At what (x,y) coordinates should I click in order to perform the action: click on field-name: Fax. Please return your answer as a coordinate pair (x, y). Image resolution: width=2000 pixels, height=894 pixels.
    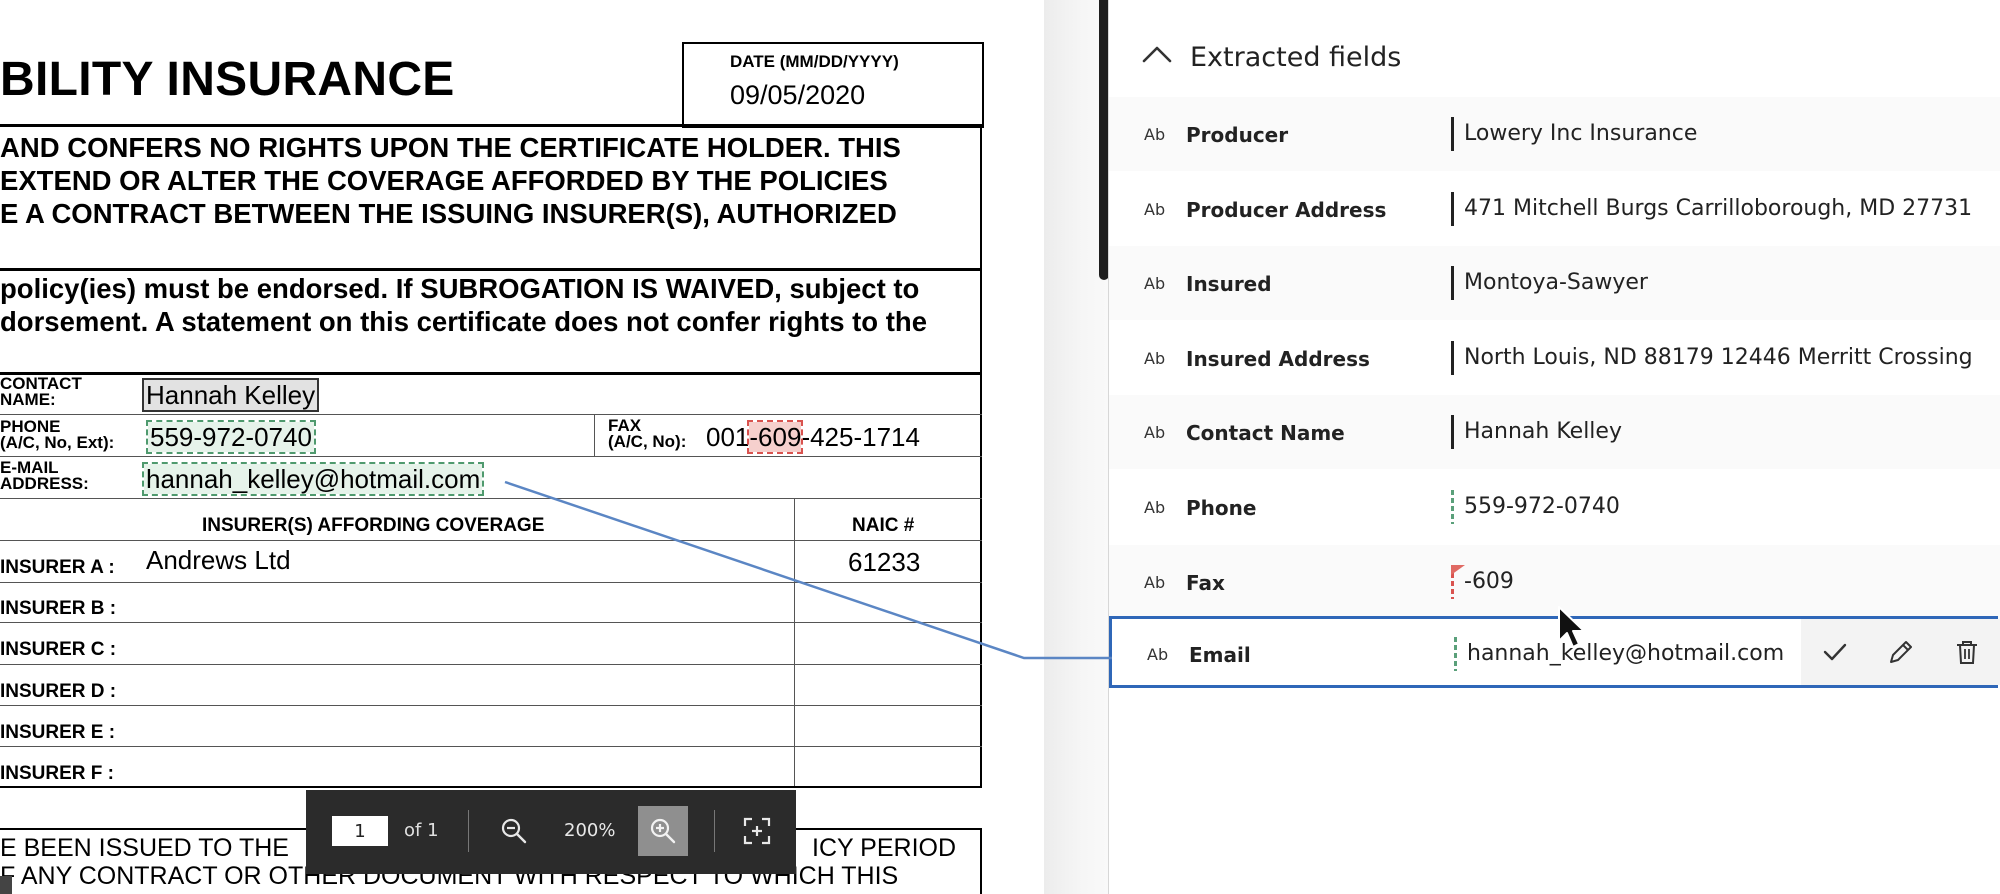
    Looking at the image, I should click on (1205, 583).